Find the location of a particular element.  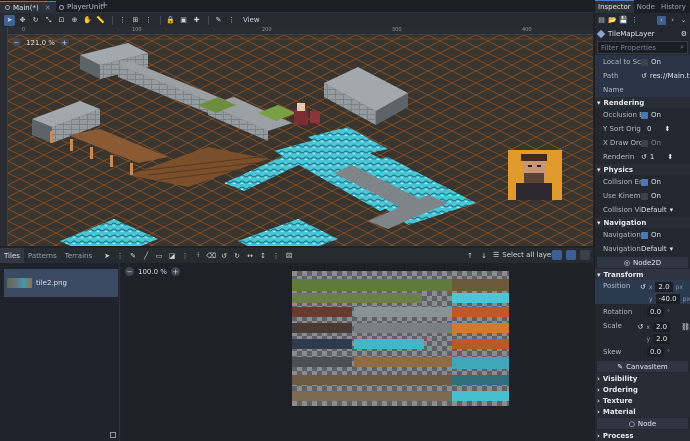

history-icon: ⌄ is located at coordinates (683, 20).